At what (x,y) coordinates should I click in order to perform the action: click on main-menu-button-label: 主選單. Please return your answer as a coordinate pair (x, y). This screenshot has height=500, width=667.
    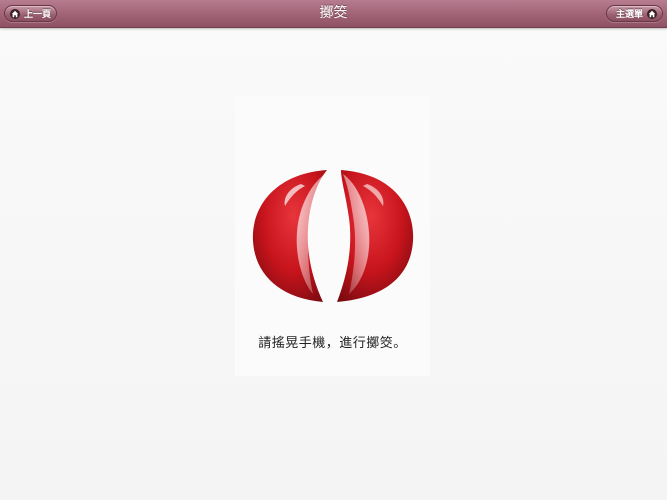
    Looking at the image, I should click on (629, 15).